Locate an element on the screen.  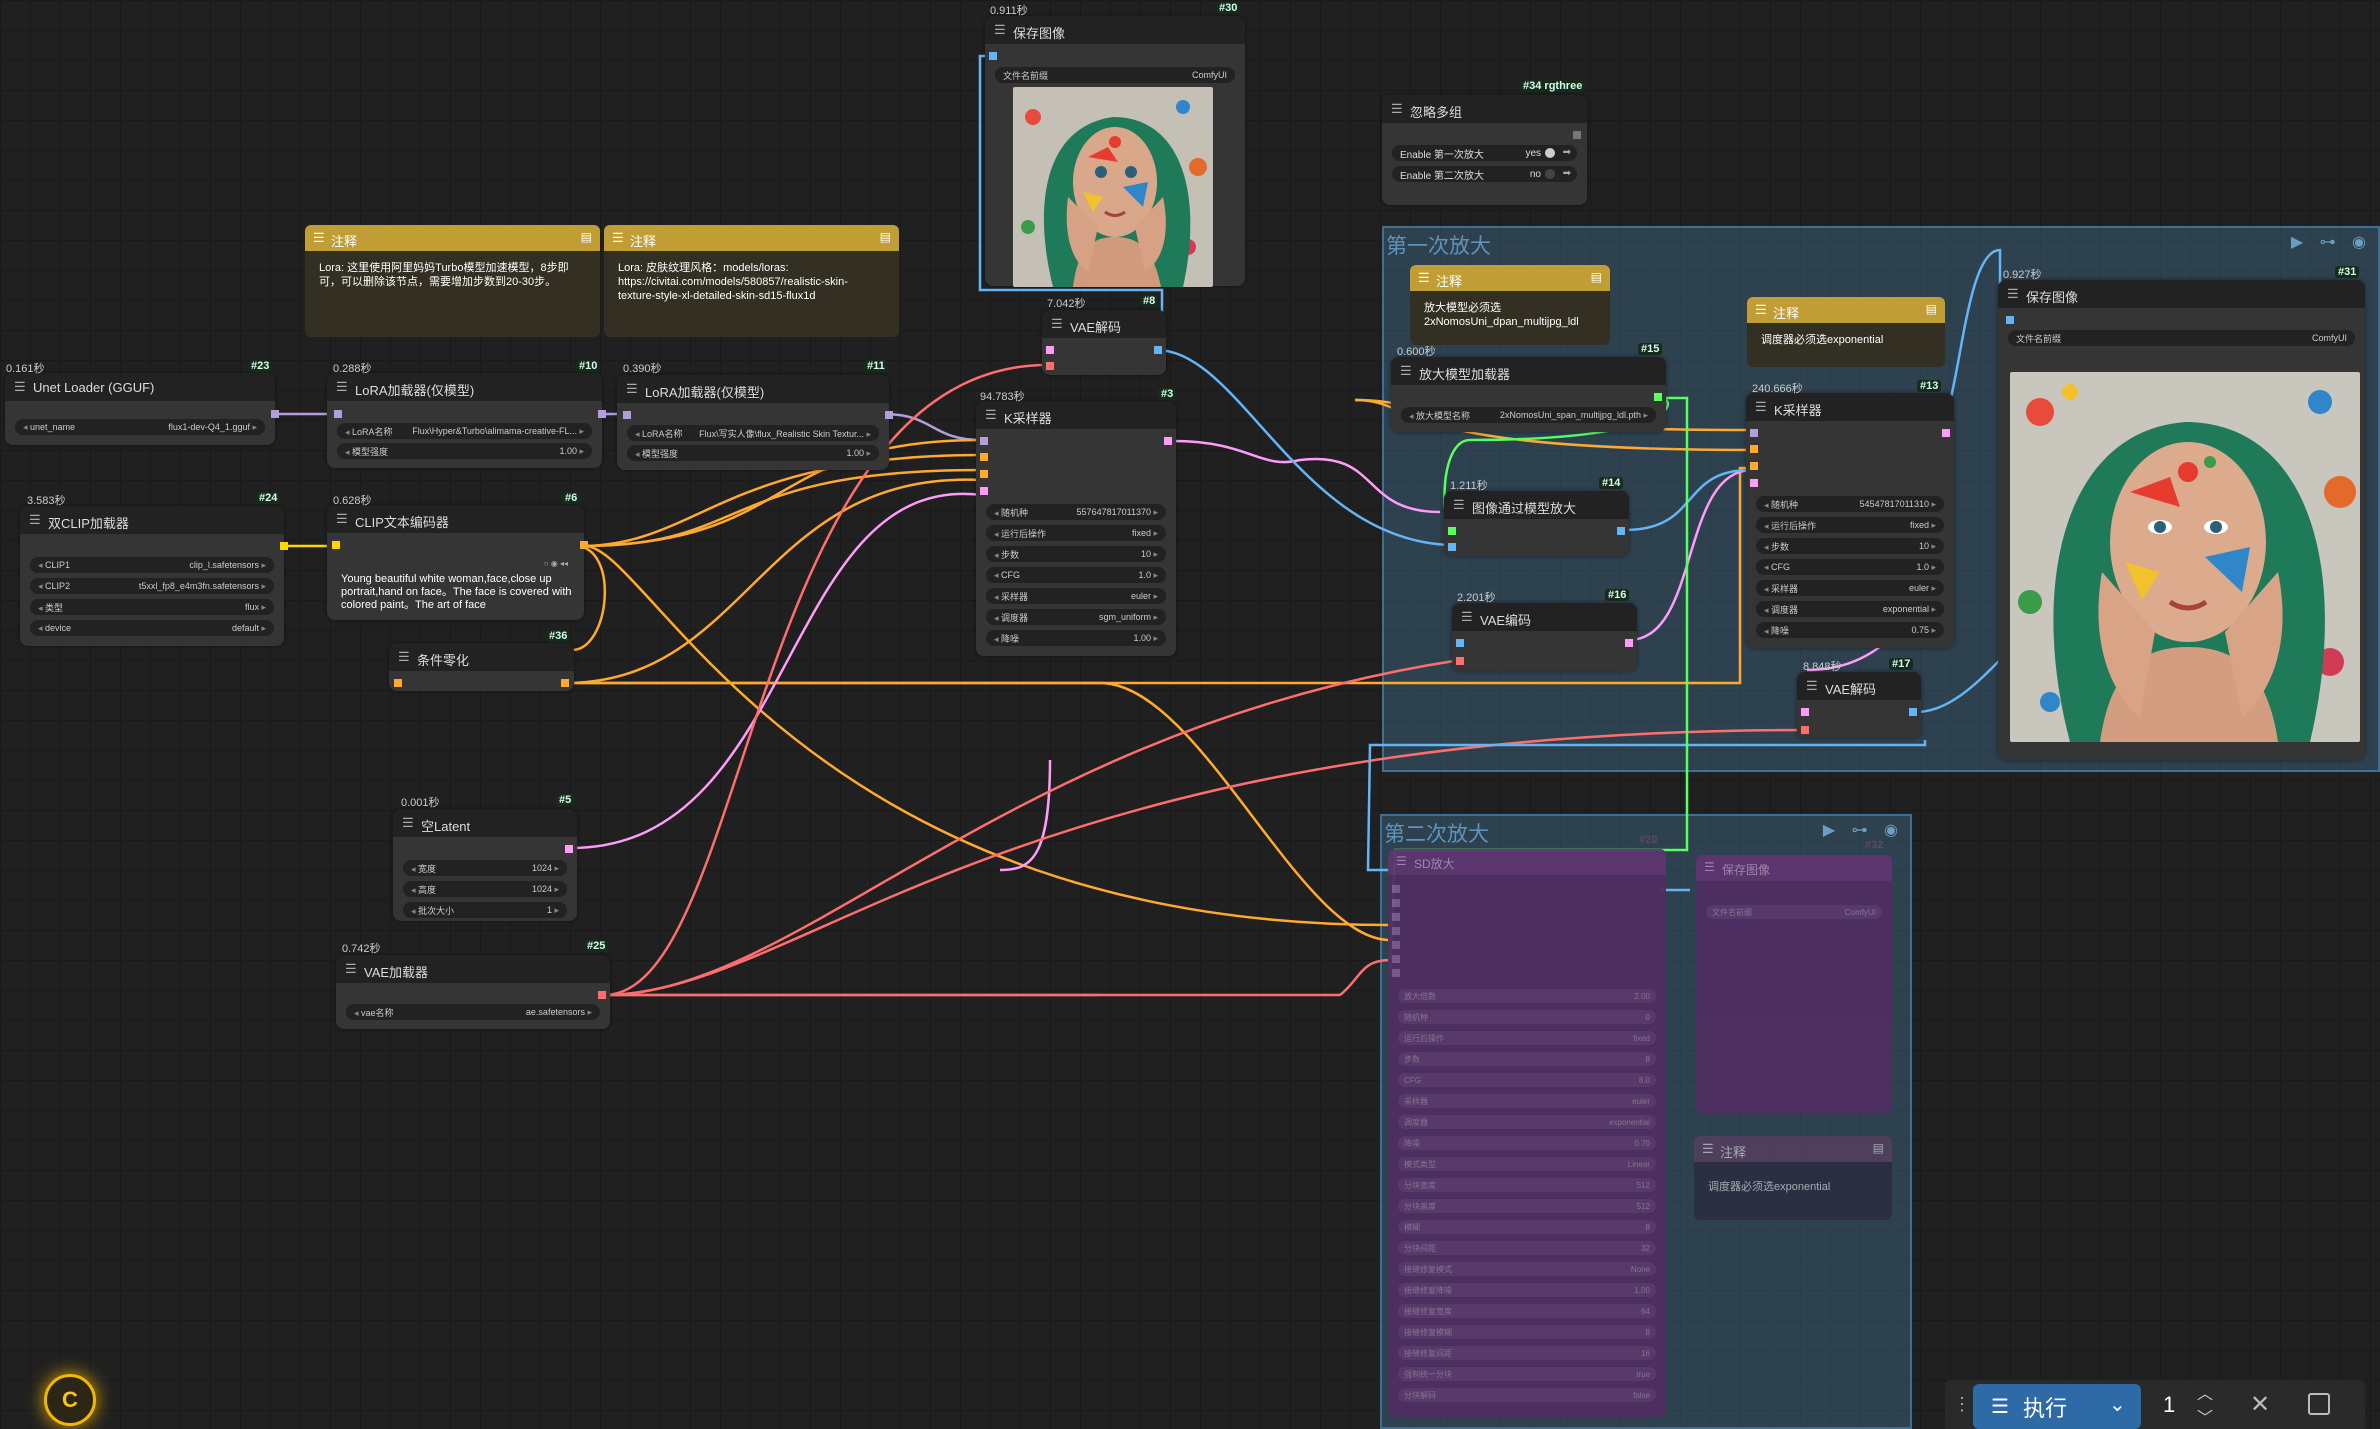
widget-steps: 步数 10 is located at coordinates (1850, 546).